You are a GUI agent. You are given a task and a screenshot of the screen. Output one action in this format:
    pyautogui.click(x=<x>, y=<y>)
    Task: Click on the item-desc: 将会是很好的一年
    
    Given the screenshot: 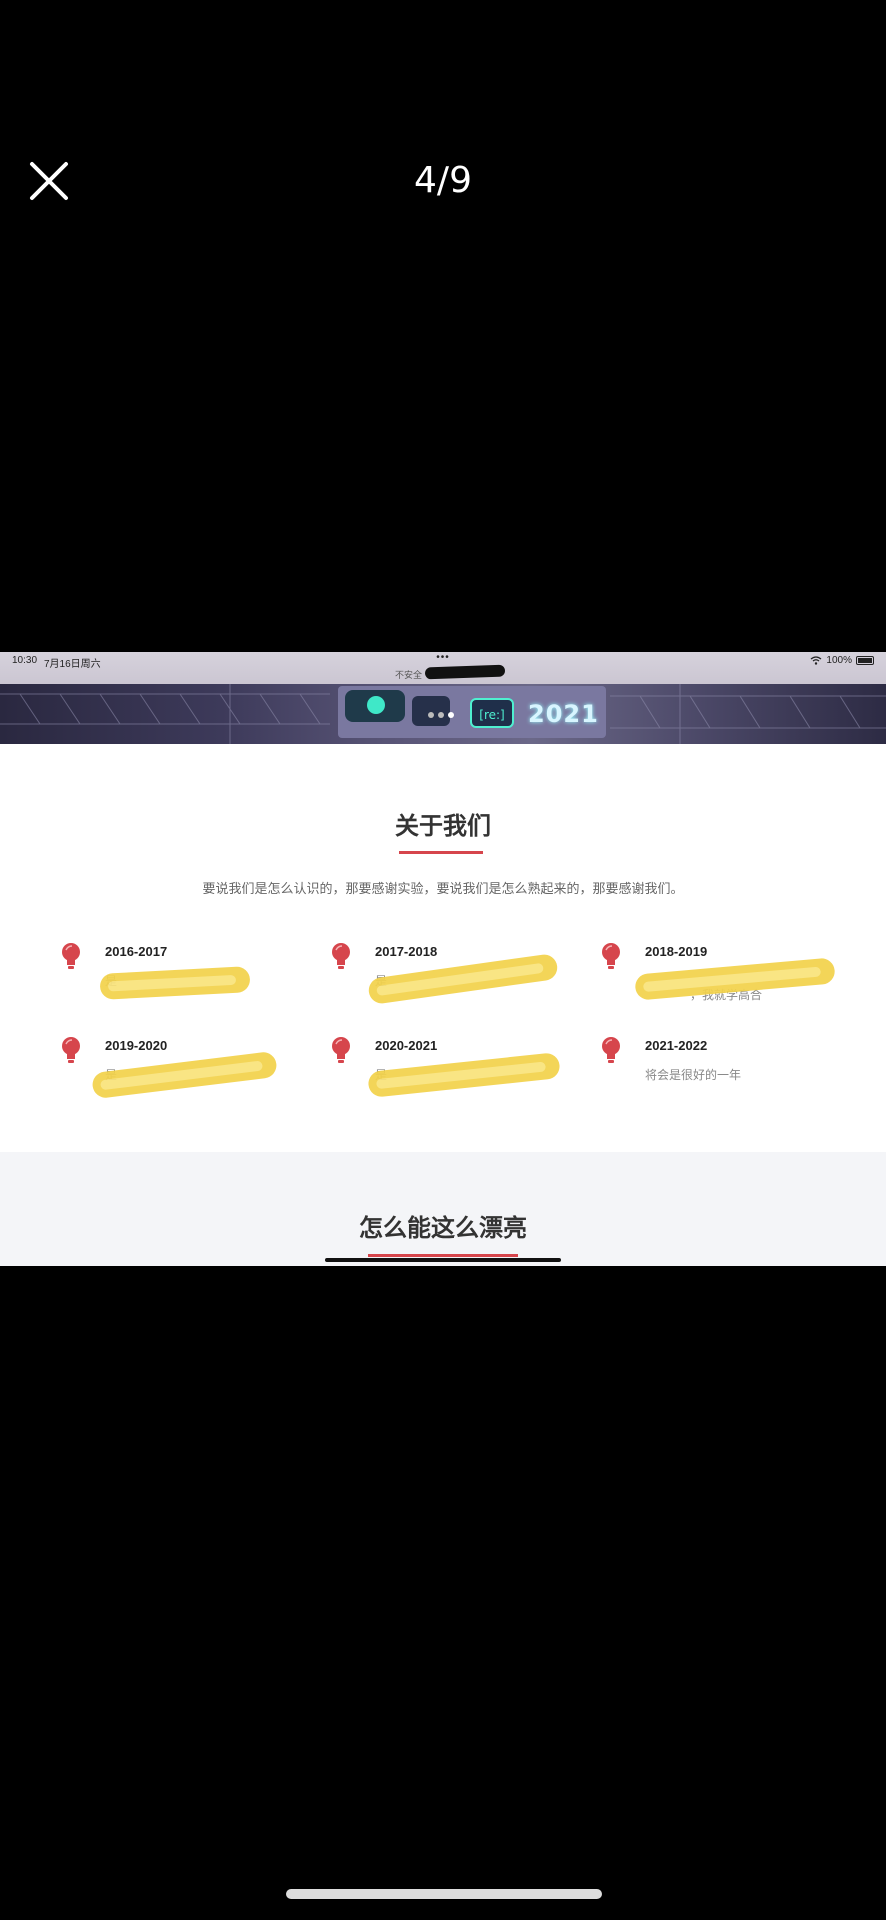 What is the action you would take?
    pyautogui.click(x=693, y=1075)
    